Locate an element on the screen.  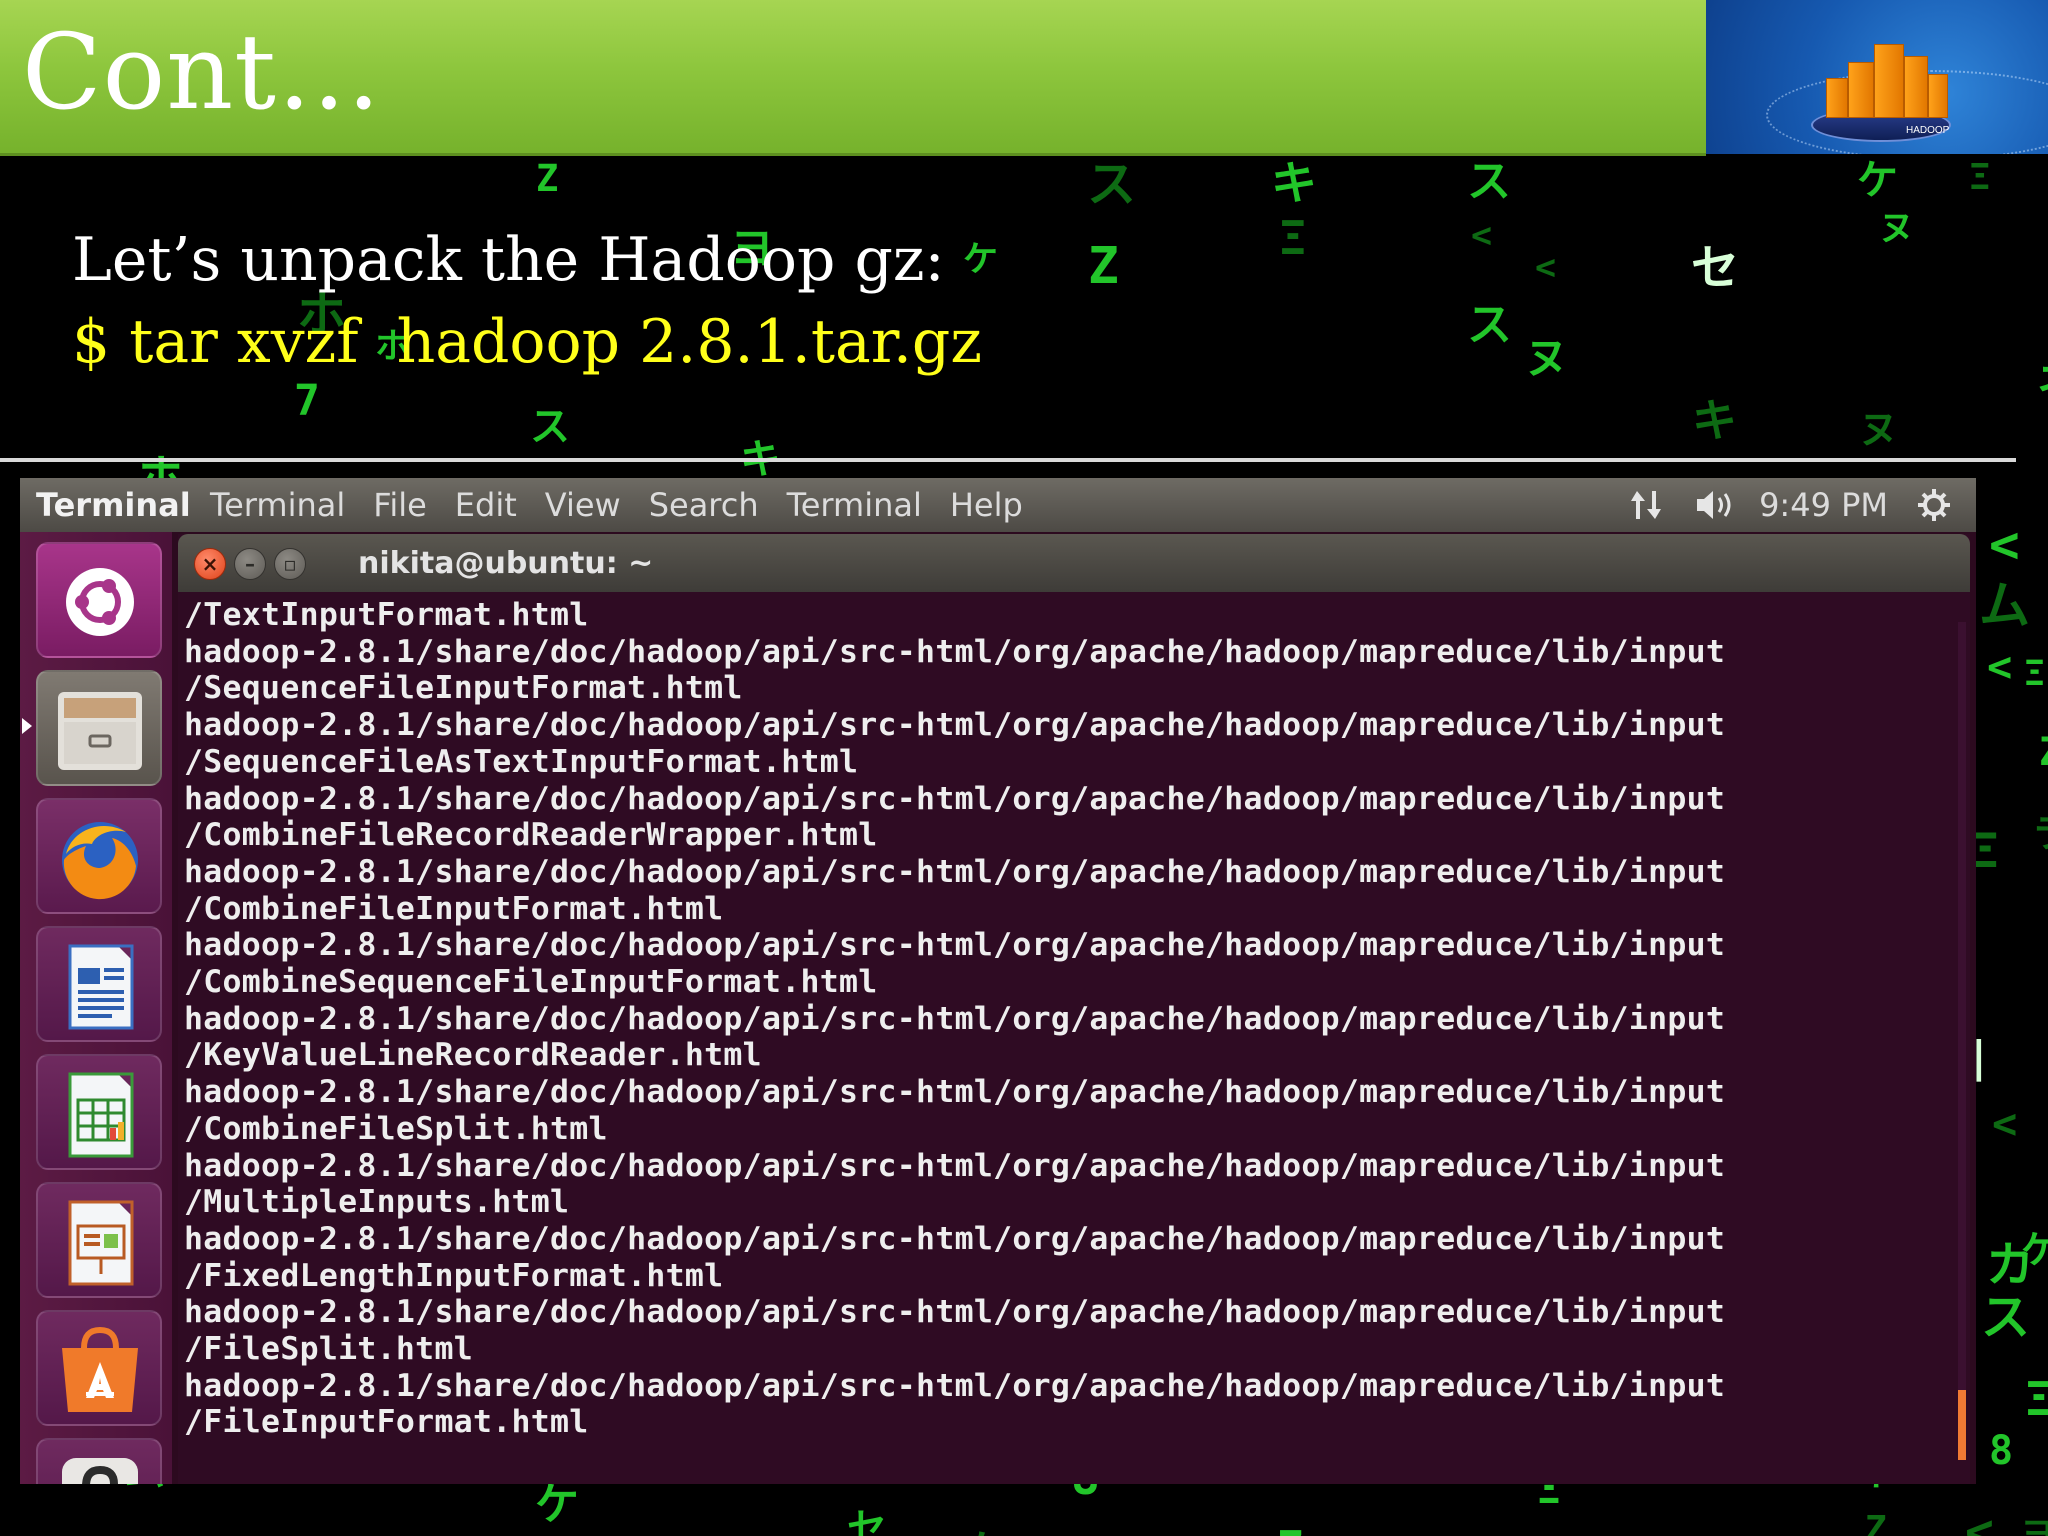
firefox-icon is located at coordinates (99, 856).